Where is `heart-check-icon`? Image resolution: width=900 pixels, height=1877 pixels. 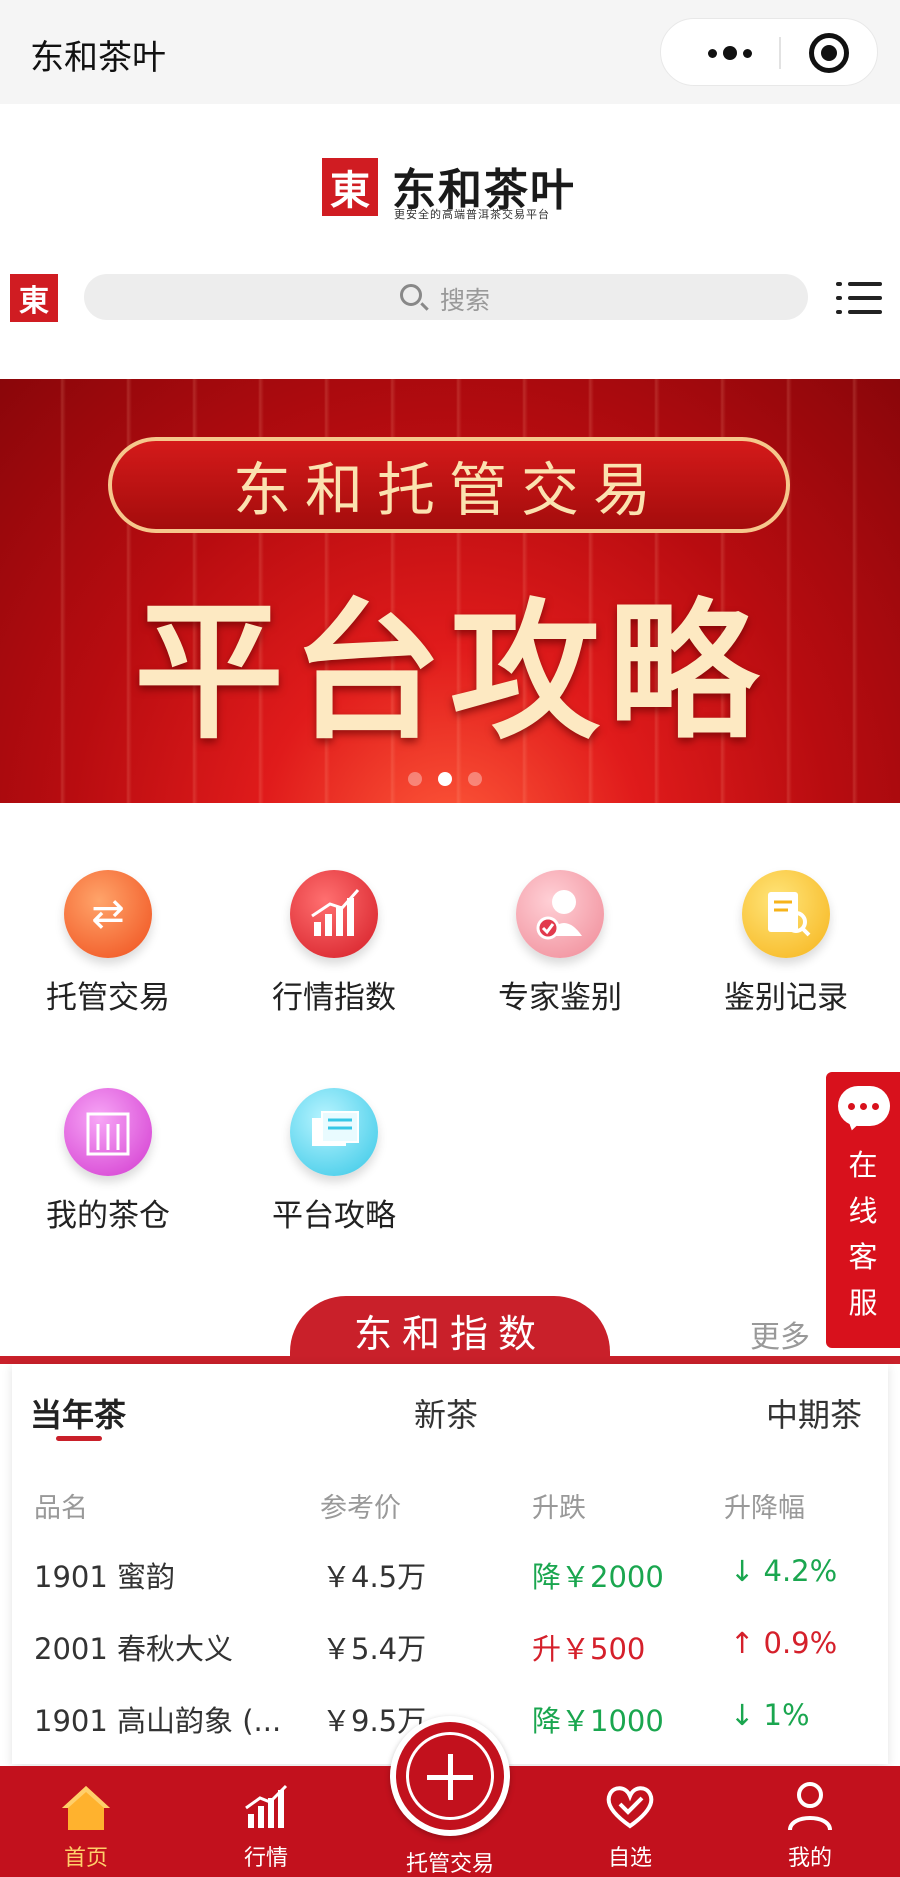
heart-check-icon is located at coordinates (630, 1807).